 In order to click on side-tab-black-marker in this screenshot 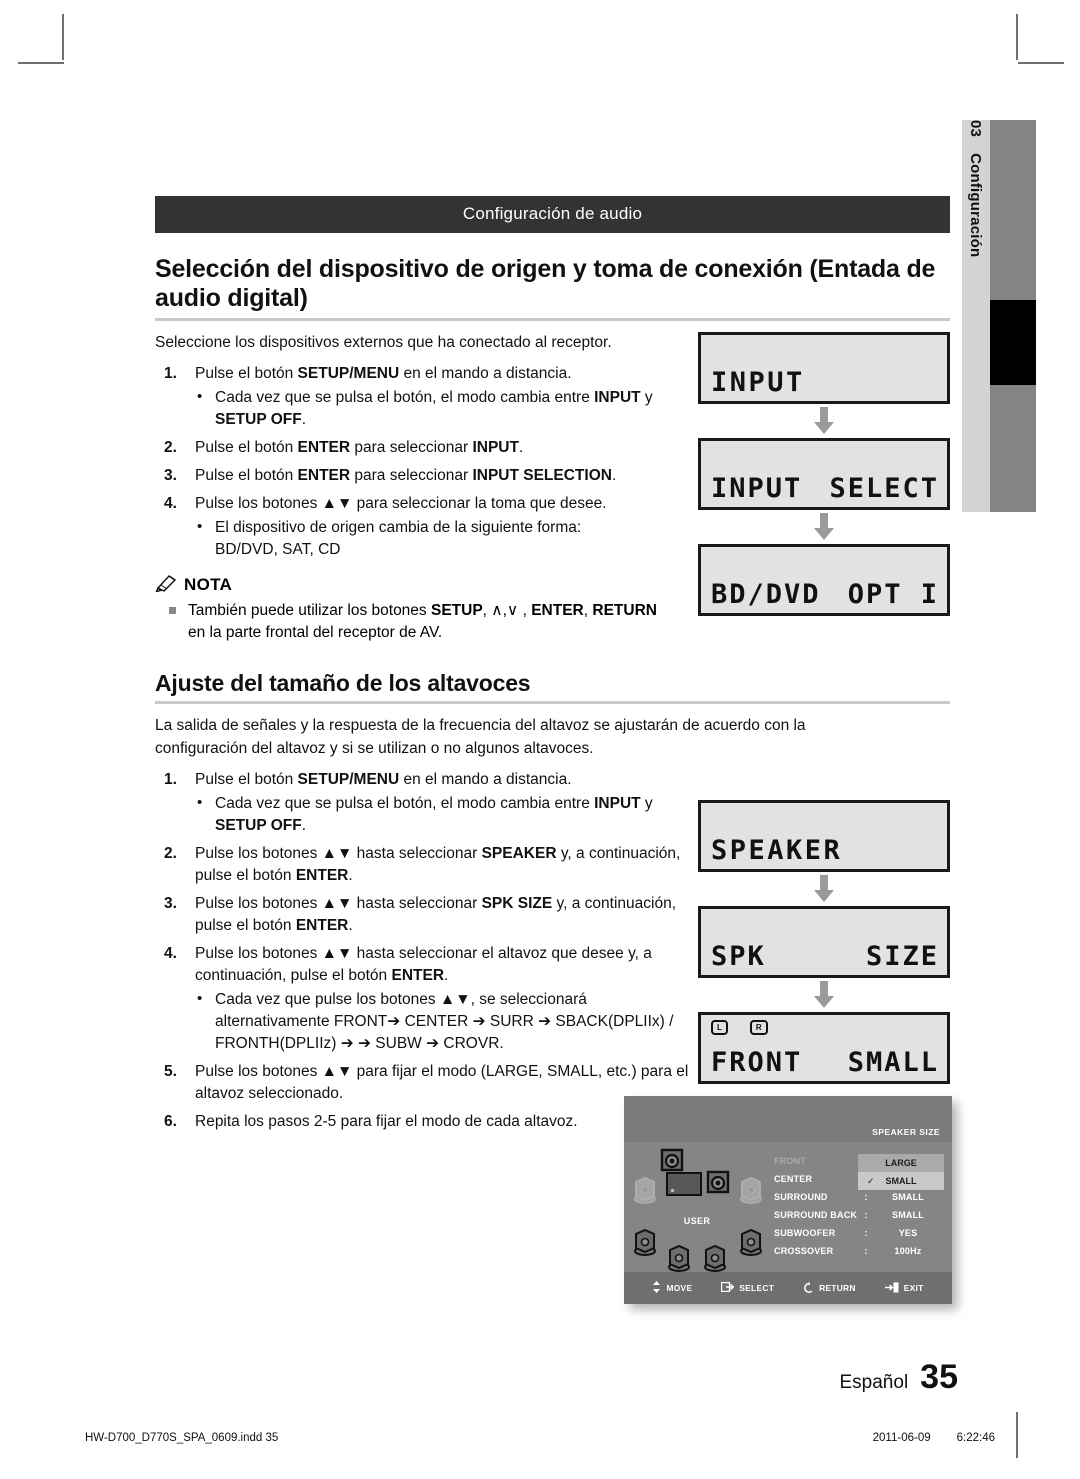, I will do `click(1013, 342)`.